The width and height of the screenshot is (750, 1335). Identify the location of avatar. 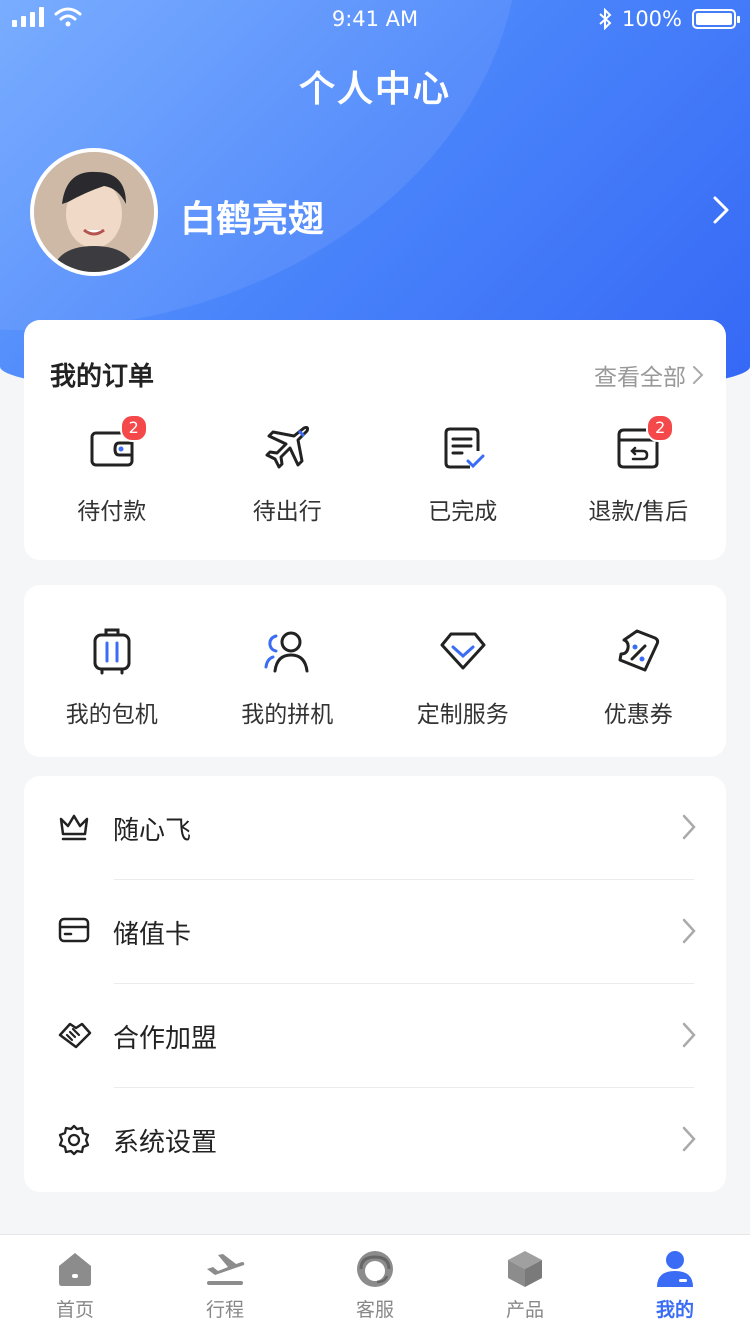
(94, 212).